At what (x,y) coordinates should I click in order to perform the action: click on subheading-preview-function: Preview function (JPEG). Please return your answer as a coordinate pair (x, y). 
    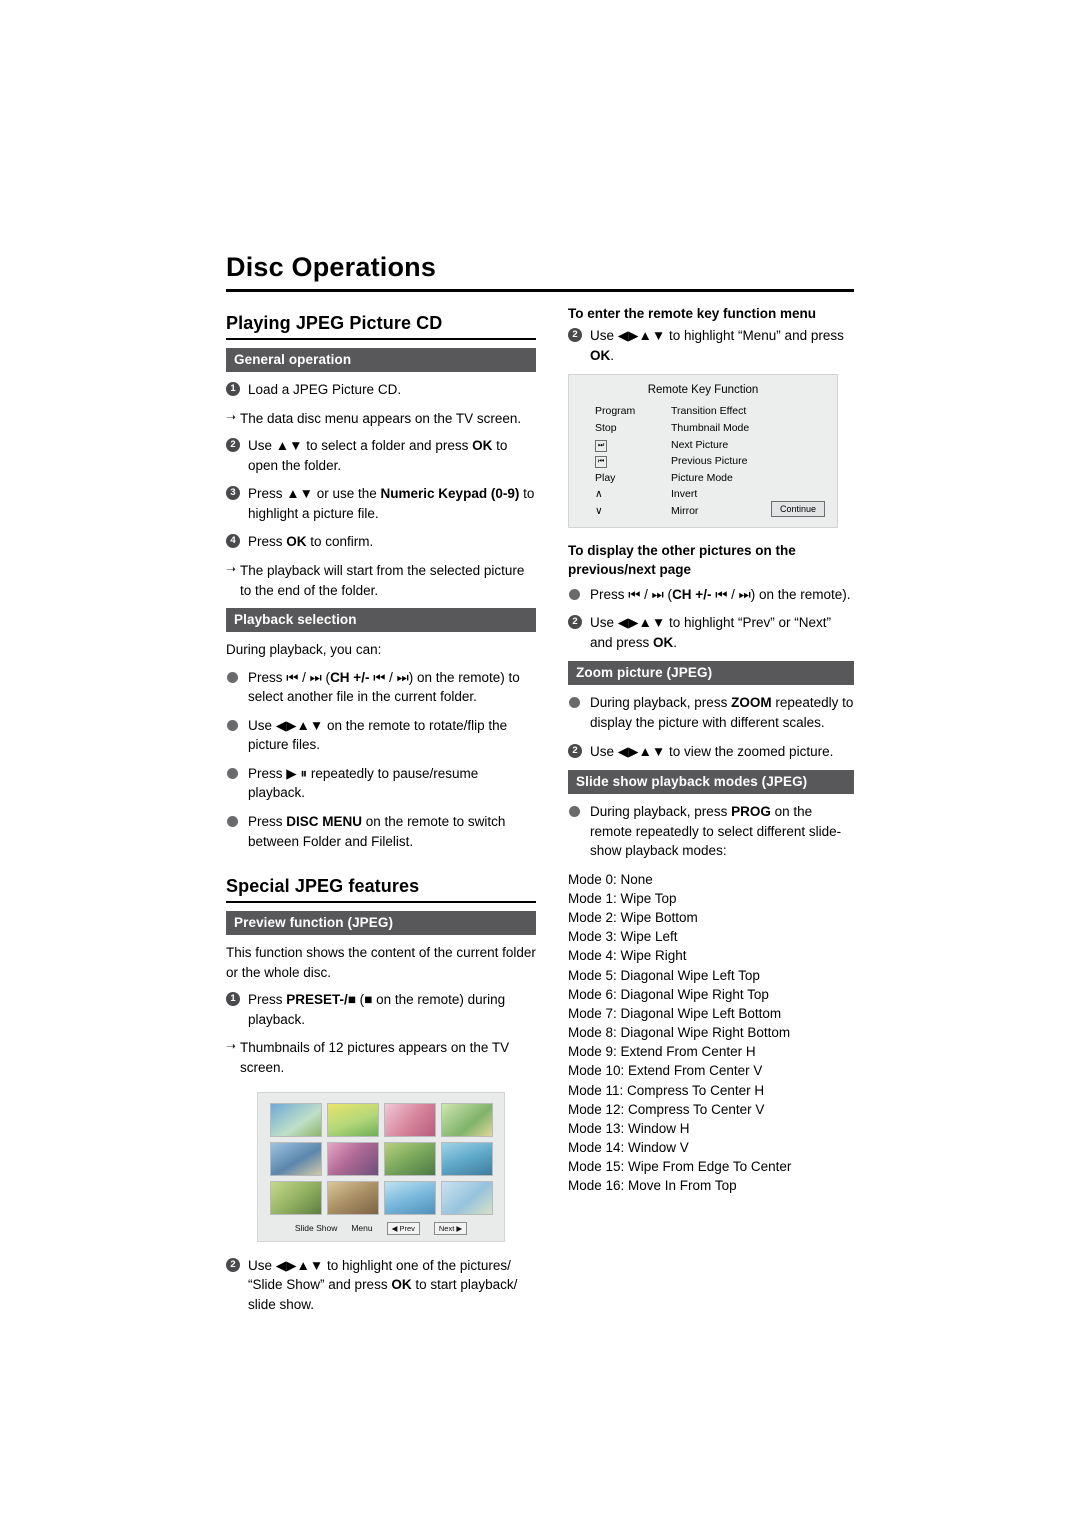
    Looking at the image, I should click on (381, 923).